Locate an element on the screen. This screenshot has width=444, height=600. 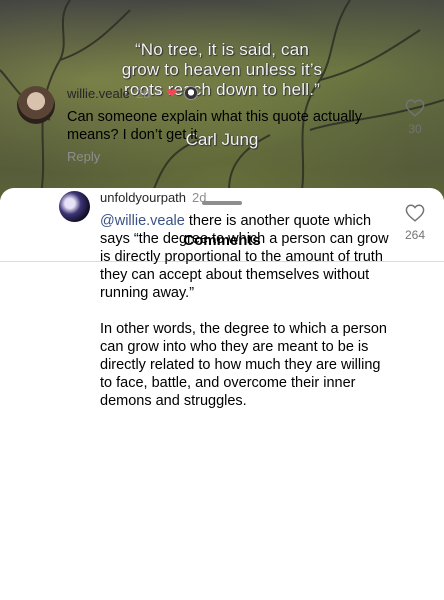
like-count: 30 is located at coordinates (415, 129).